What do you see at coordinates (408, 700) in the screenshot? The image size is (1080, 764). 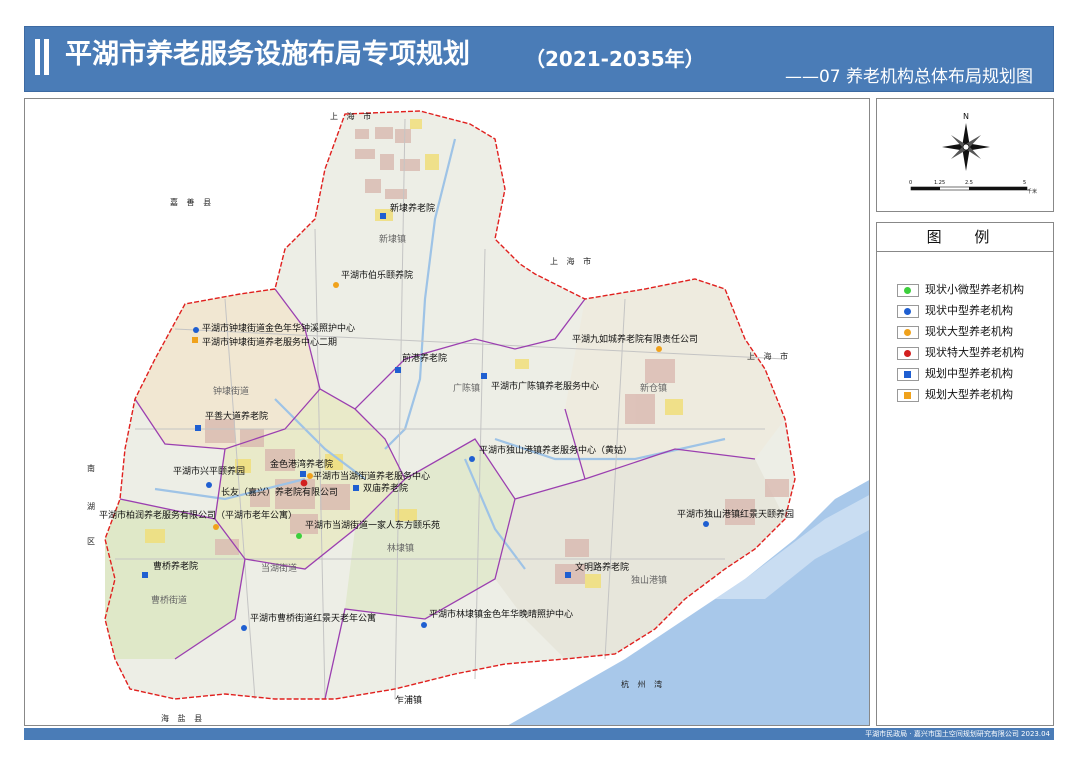 I see `town-zhapu: 乍浦镇` at bounding box center [408, 700].